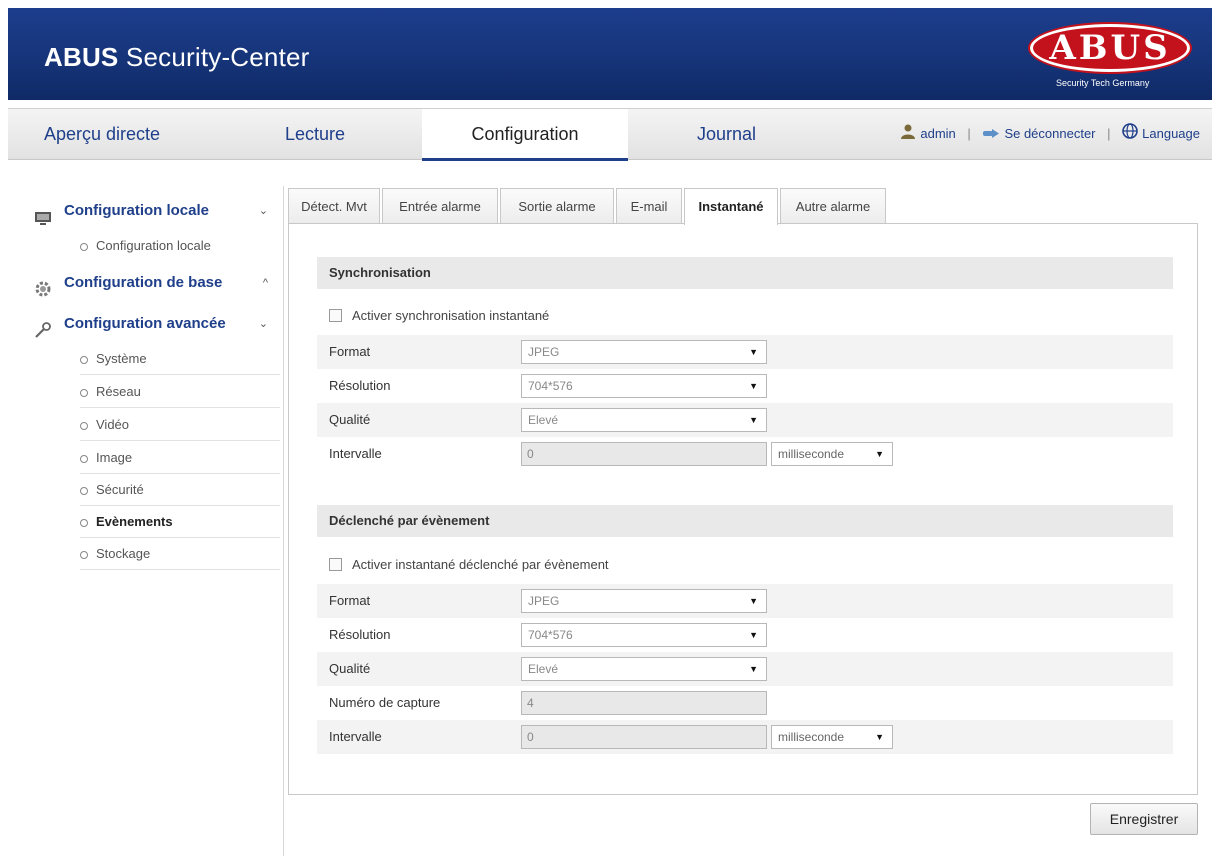  Describe the element at coordinates (644, 635) in the screenshot. I see `event-resolution-select: 704*576 ▼` at that location.